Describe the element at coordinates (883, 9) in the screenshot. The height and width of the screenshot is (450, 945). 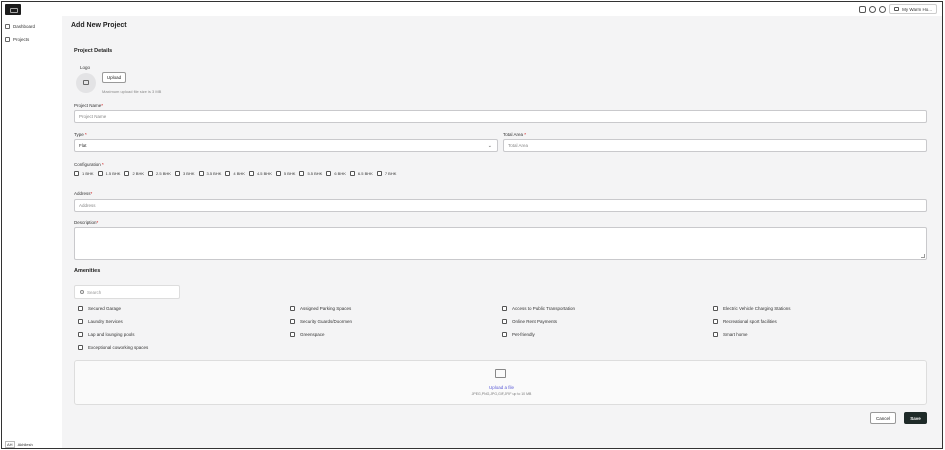
I see `settings-icon` at that location.